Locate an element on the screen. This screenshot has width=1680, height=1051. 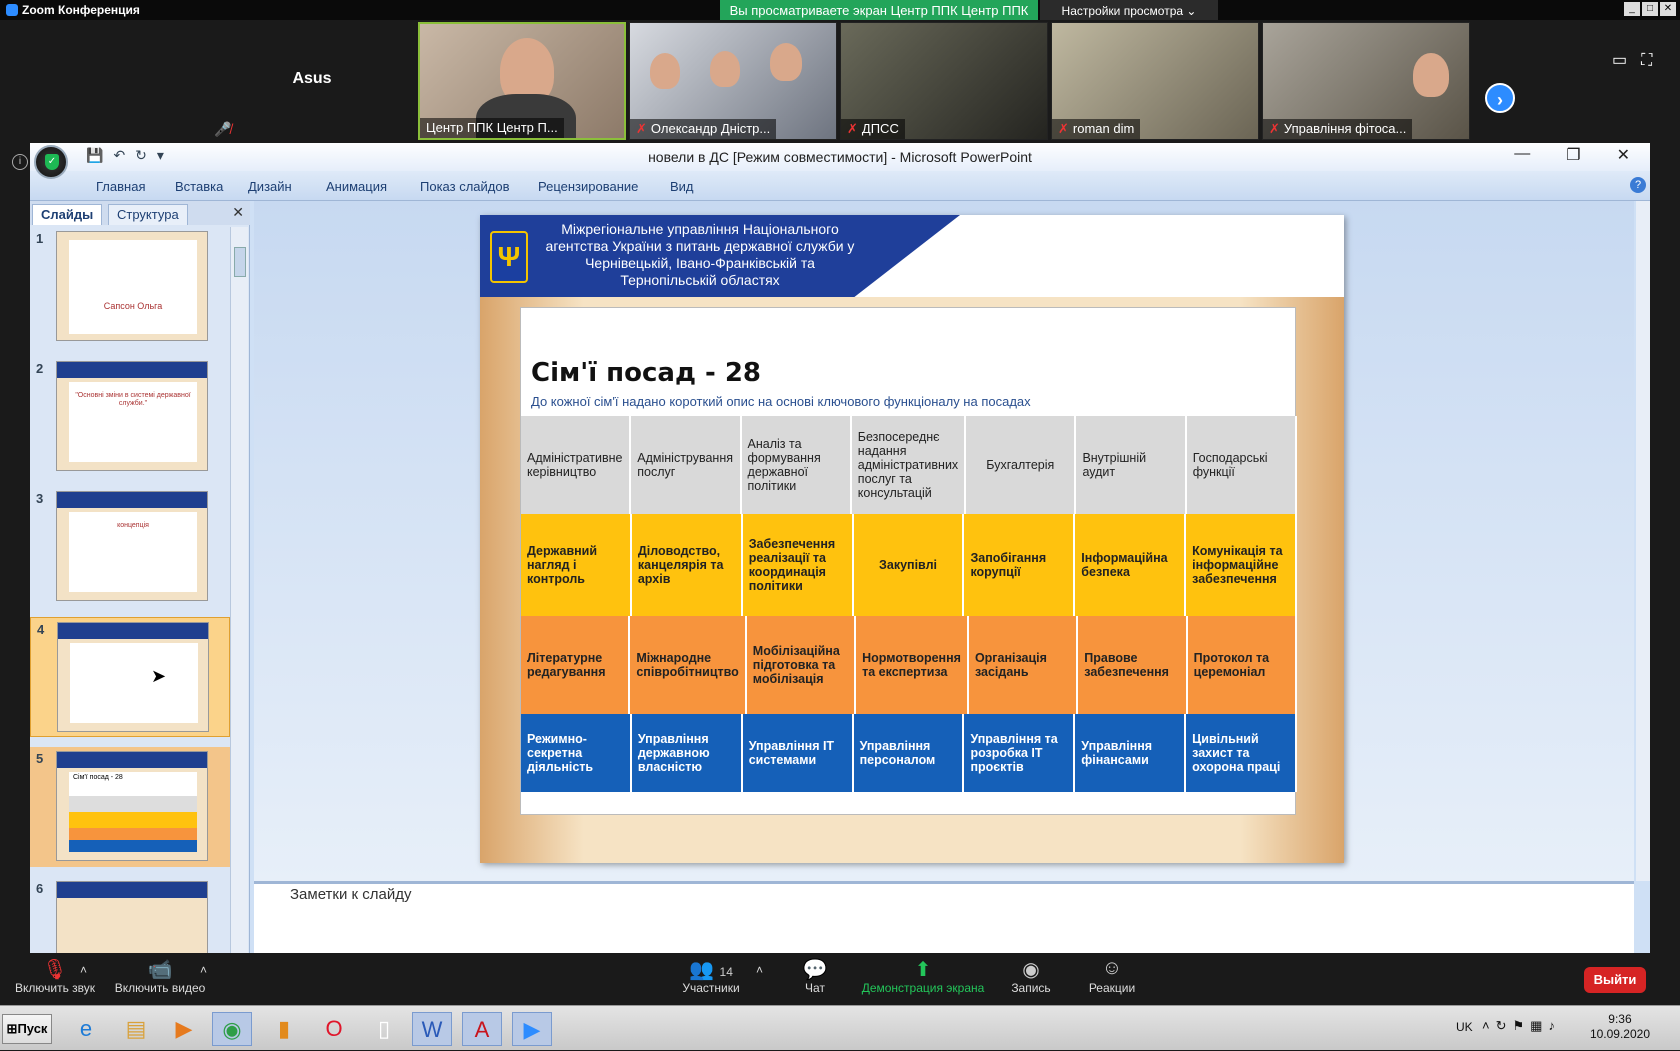
tab-view: Вид is located at coordinates (682, 186).